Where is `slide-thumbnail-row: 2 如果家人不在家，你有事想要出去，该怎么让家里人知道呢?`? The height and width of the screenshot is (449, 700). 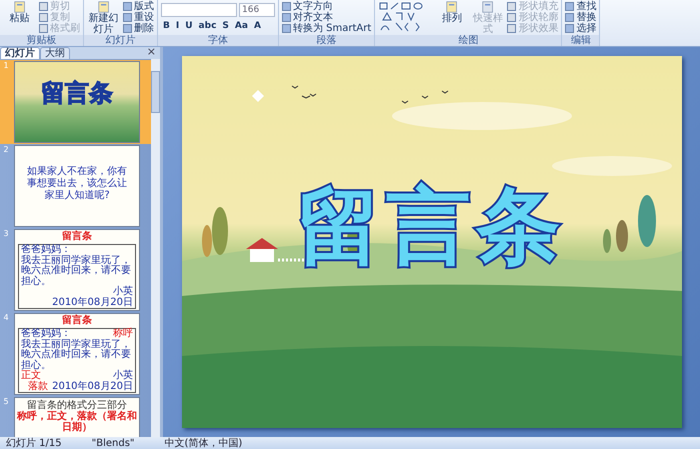 slide-thumbnail-row: 2 如果家人不在家，你有事想要出去，该怎么让家里人知道呢? is located at coordinates (75, 186).